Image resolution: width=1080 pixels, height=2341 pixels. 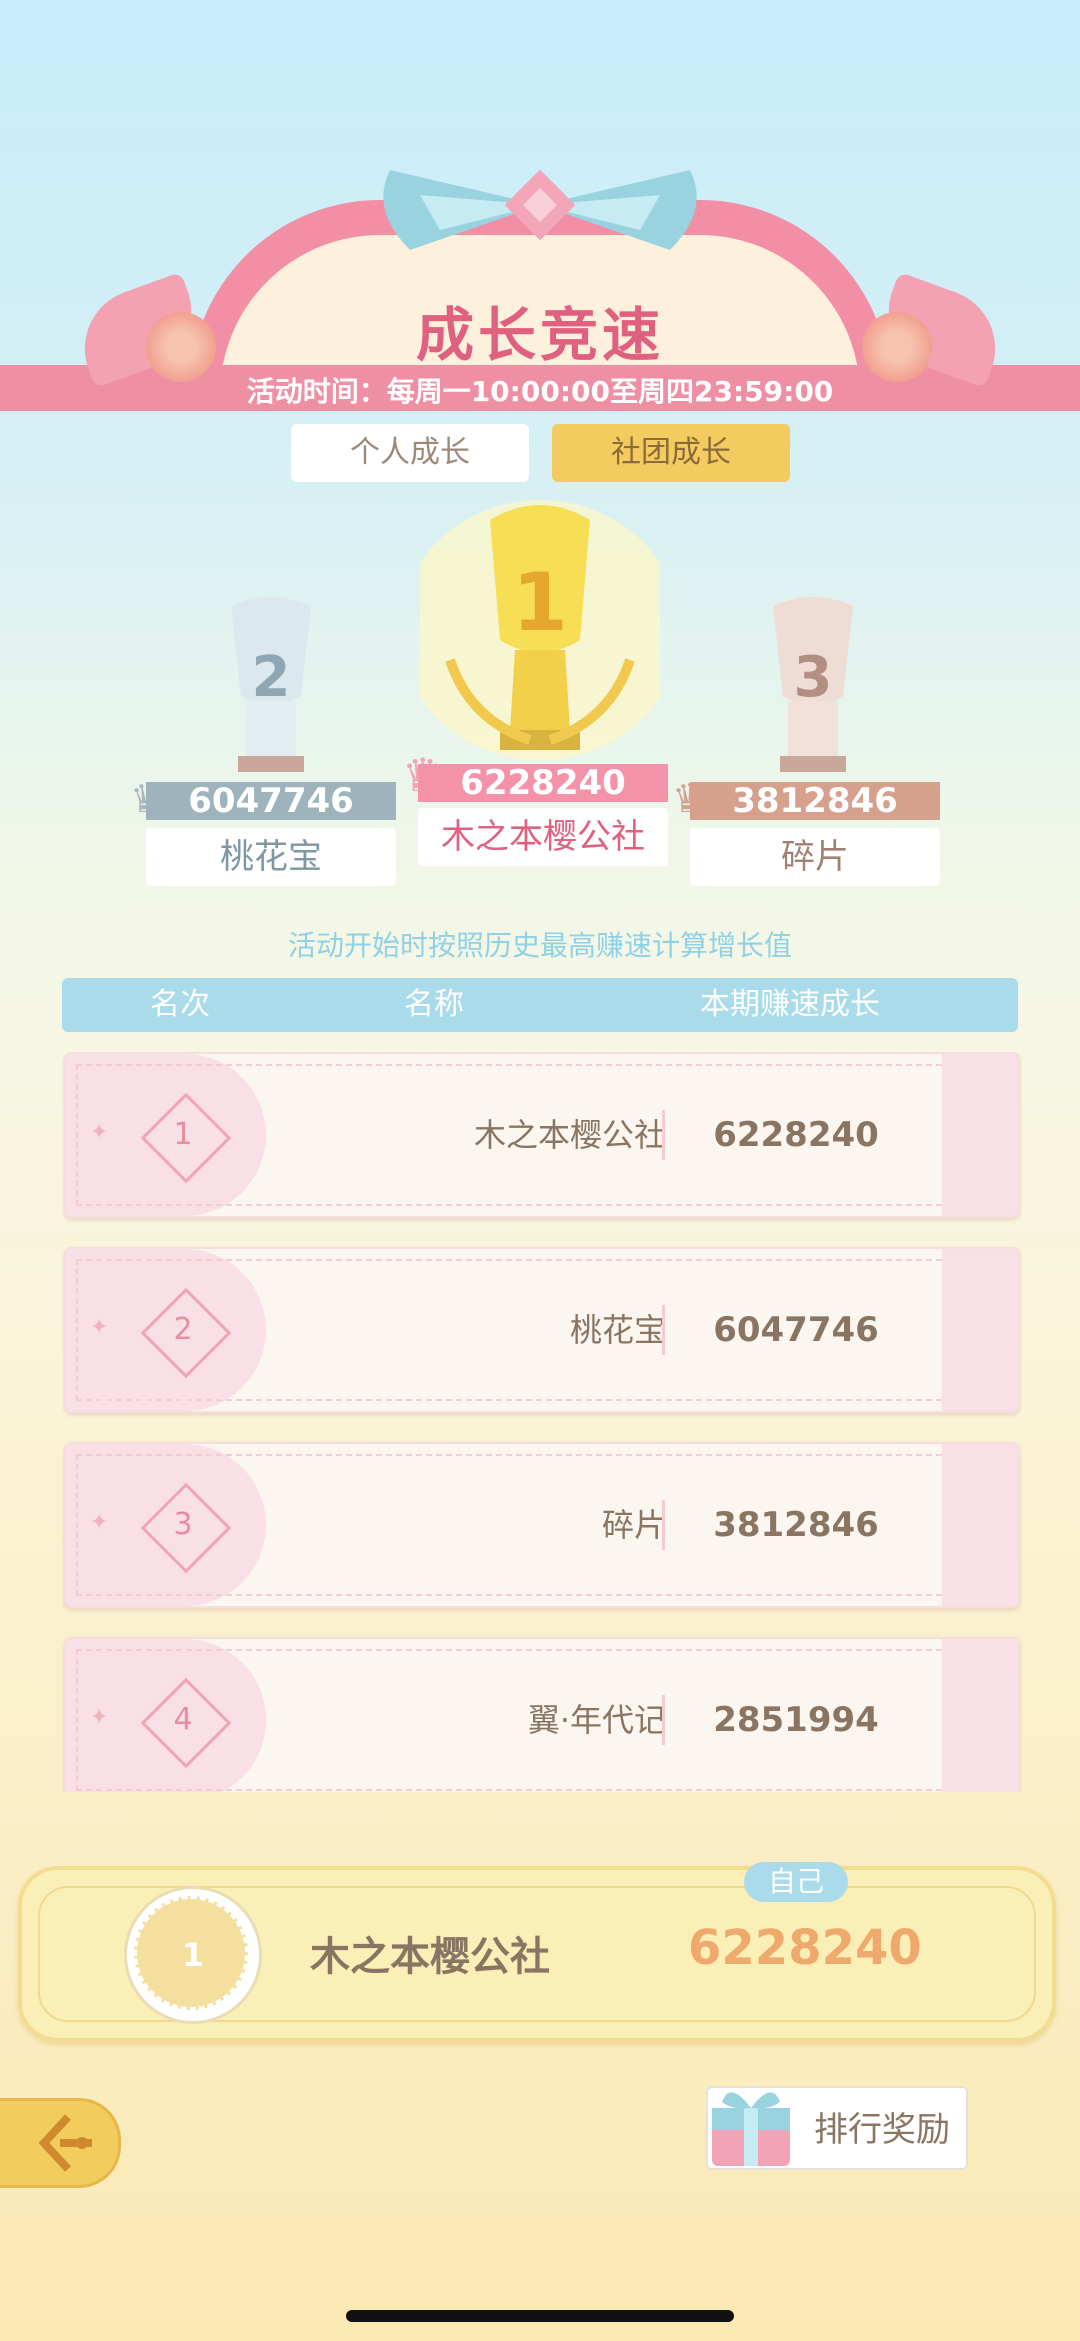 I want to click on first-value: 6228240, so click(x=543, y=783).